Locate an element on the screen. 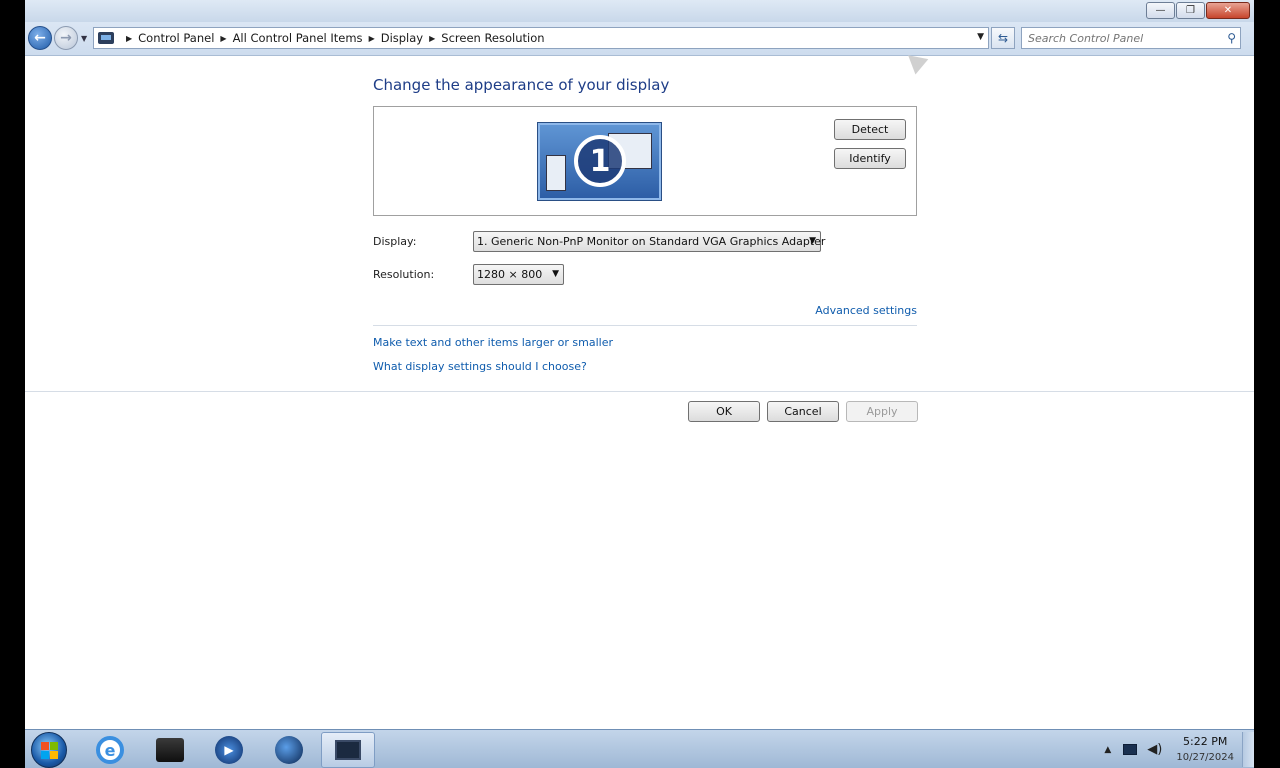  clock-time: 5:22 PM is located at coordinates (1205, 741).